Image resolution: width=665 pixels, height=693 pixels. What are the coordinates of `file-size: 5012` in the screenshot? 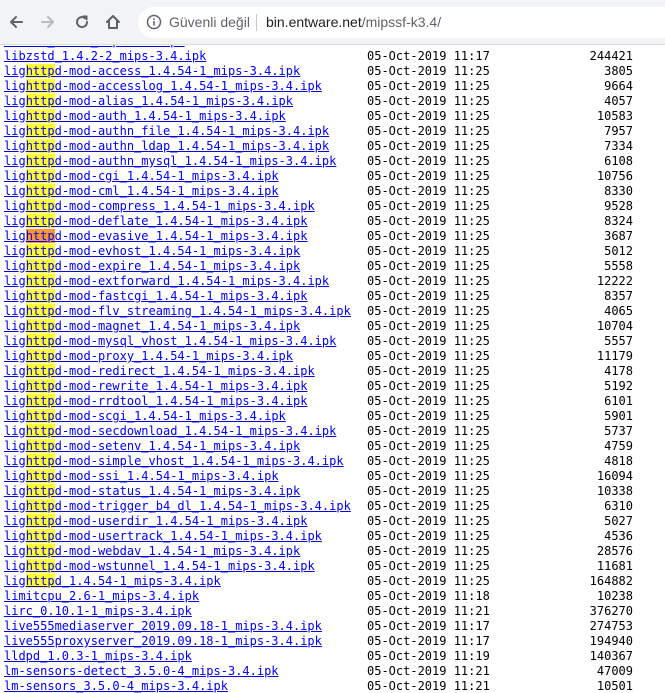 It's located at (618, 251).